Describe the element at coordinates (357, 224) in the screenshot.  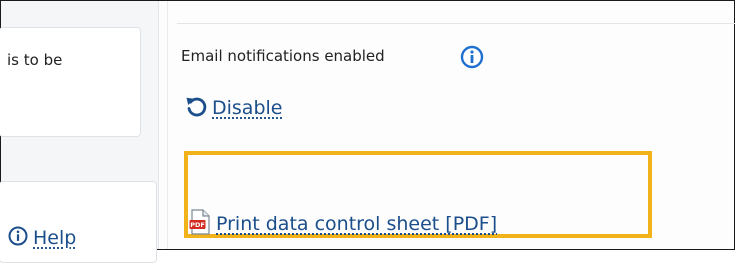
I see `print-data-control-sheet-label: Print data control sheet [PDF]` at that location.